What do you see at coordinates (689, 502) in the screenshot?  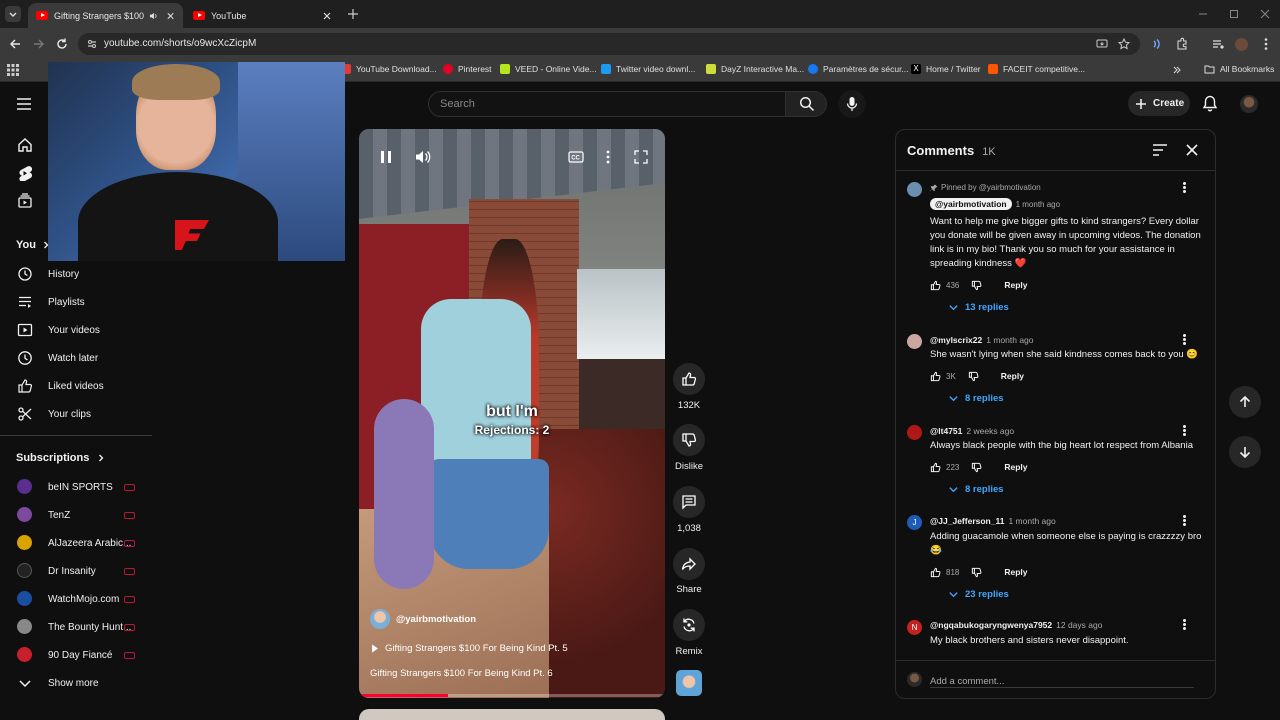 I see `comments-button` at bounding box center [689, 502].